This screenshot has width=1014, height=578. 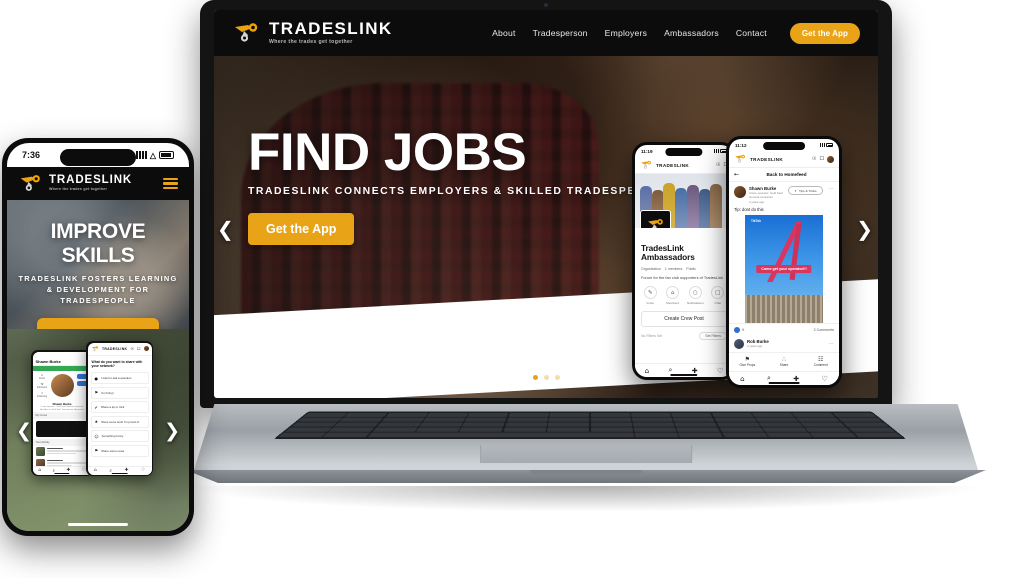 I want to click on building-graphic, so click(x=784, y=309).